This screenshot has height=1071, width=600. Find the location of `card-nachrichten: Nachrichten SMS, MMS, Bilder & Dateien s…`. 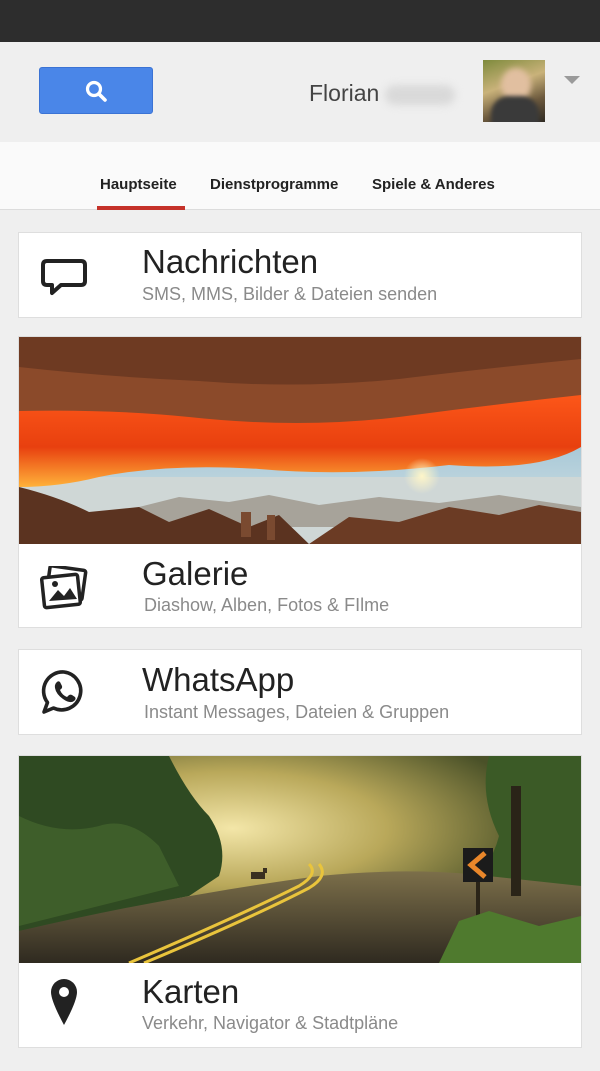

card-nachrichten: Nachrichten SMS, MMS, Bilder & Dateien s… is located at coordinates (300, 275).